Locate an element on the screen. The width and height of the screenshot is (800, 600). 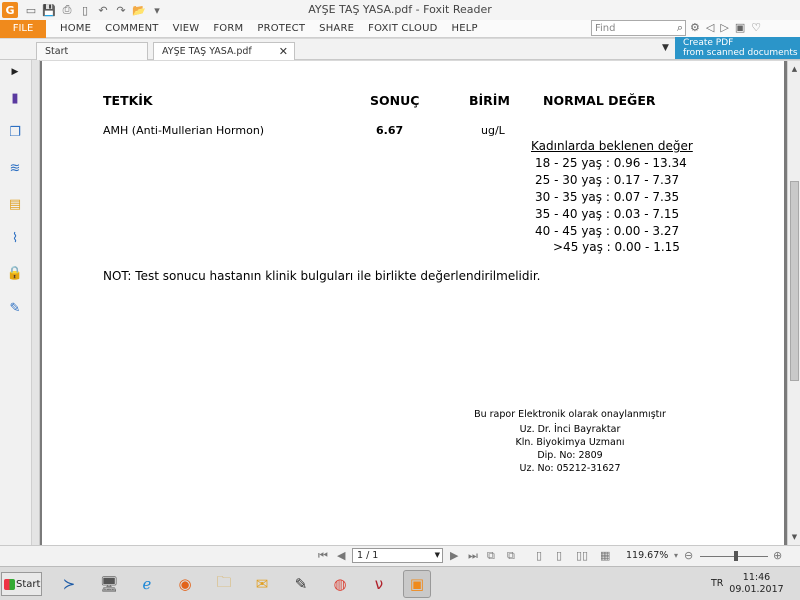
range-row: 18 - 25 yaş : 0.96 - 13.34 is located at coordinates (611, 163).